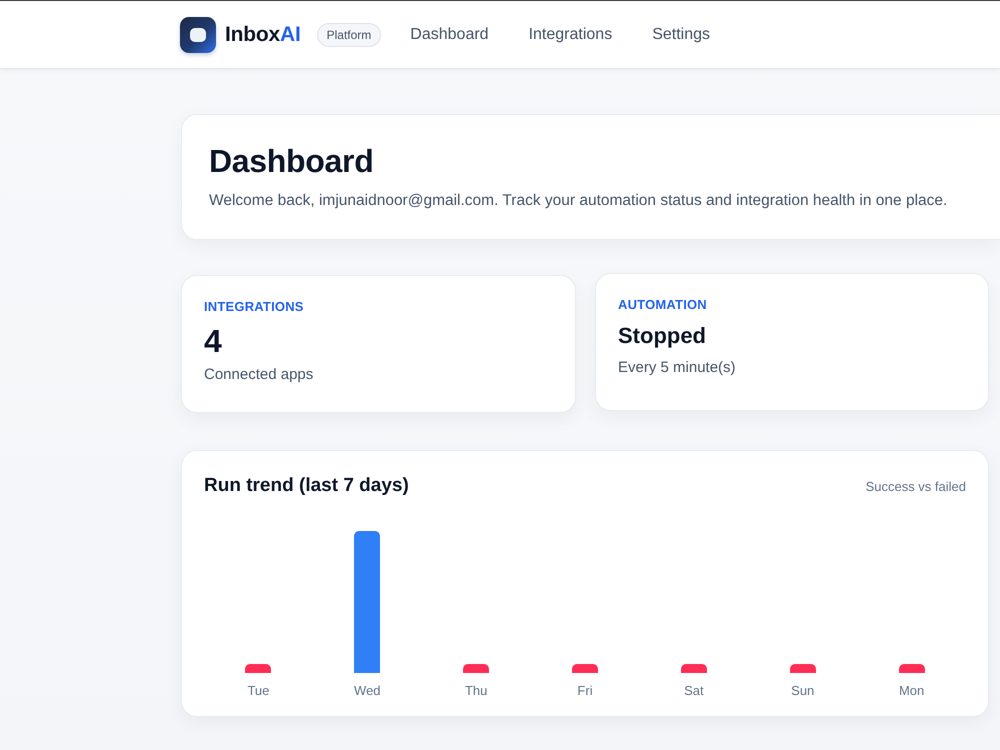 The image size is (1000, 750). What do you see at coordinates (677, 367) in the screenshot?
I see `stat-caption: Every 5 minute(s)` at bounding box center [677, 367].